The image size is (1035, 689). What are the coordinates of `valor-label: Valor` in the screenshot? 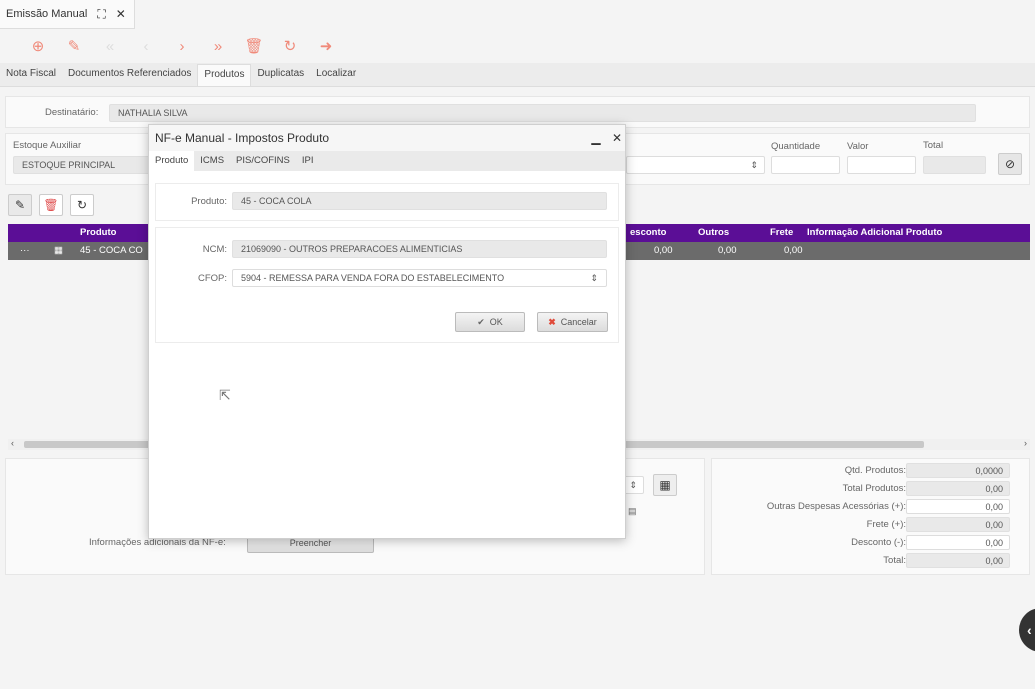 It's located at (858, 146).